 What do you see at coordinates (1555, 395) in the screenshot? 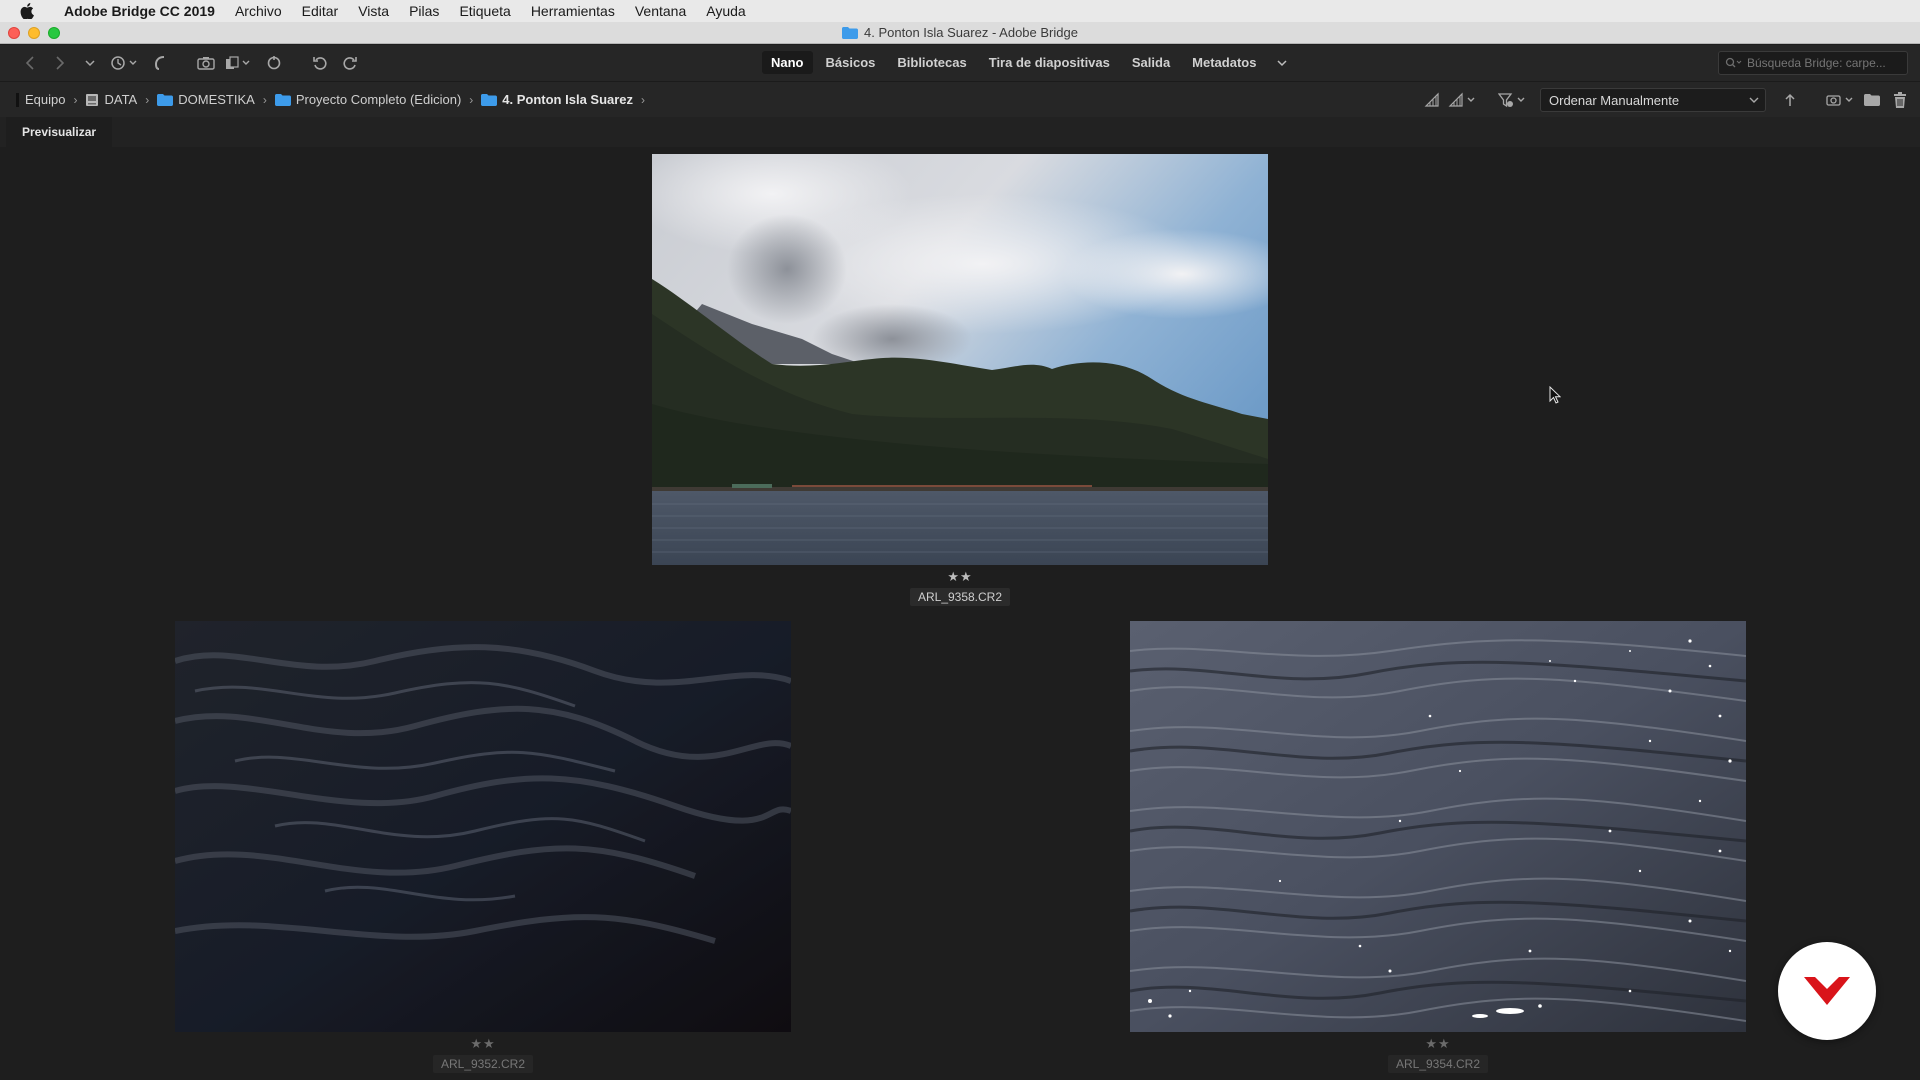
I see `mouse-pointer-icon` at bounding box center [1555, 395].